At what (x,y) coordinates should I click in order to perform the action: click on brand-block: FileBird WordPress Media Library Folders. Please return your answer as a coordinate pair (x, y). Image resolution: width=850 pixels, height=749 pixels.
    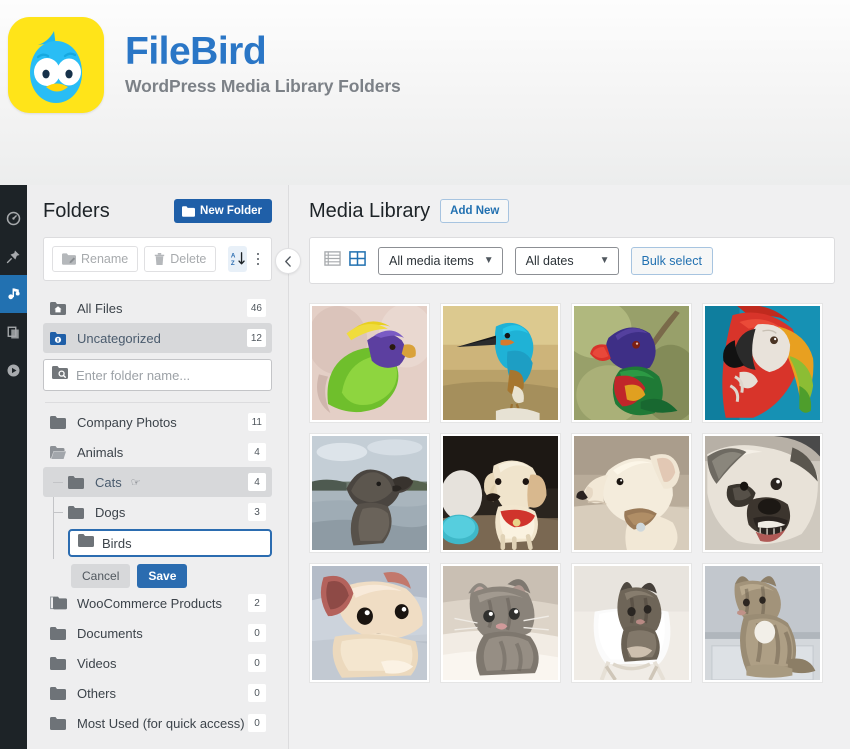
    Looking at the image, I should click on (263, 64).